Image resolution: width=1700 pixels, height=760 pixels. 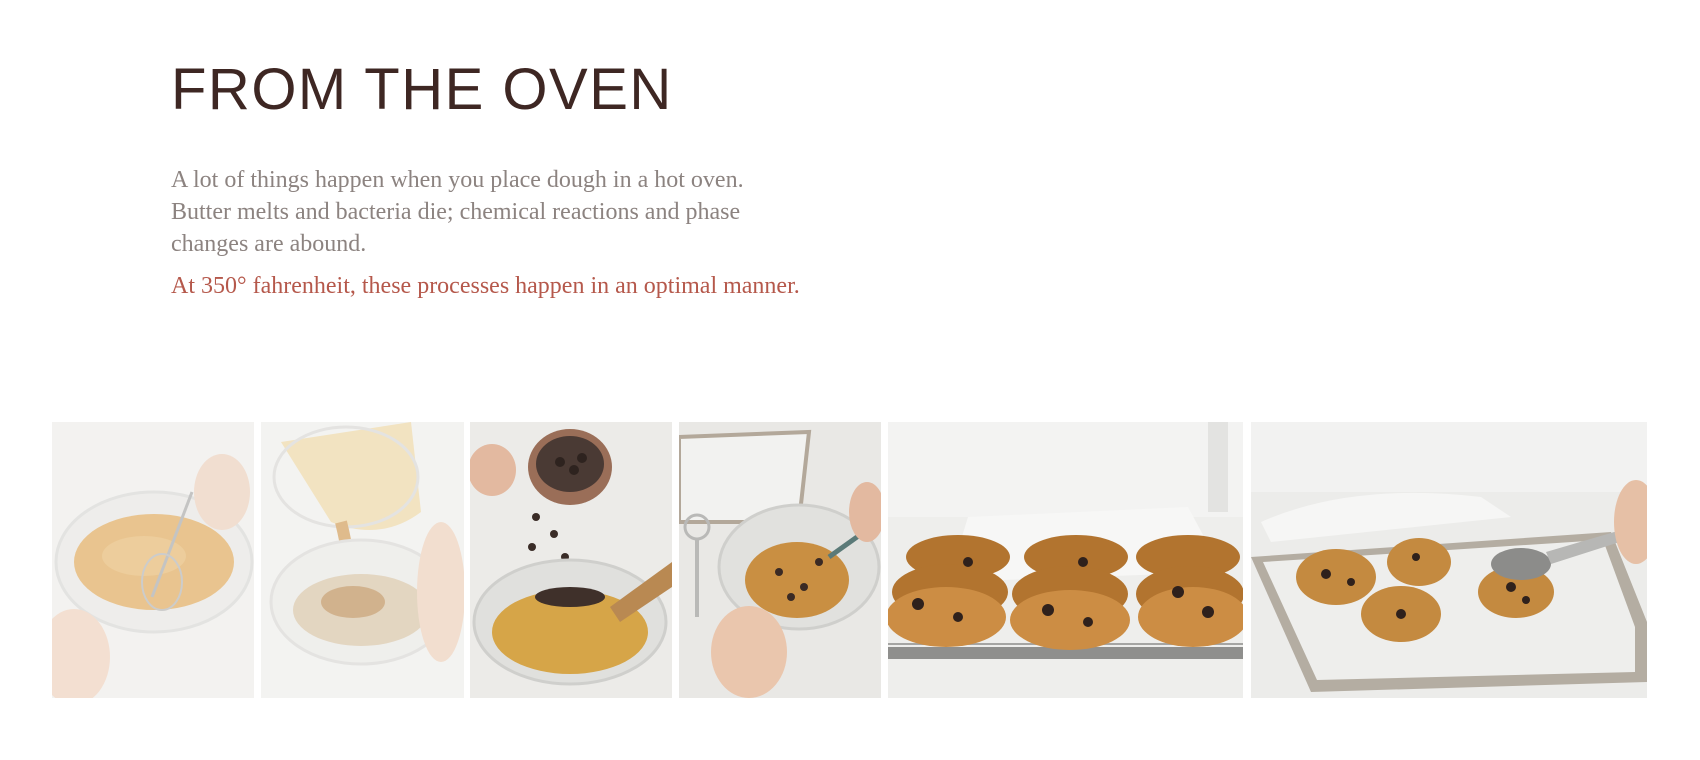 What do you see at coordinates (1449, 560) in the screenshot?
I see `scooping-dough-photo` at bounding box center [1449, 560].